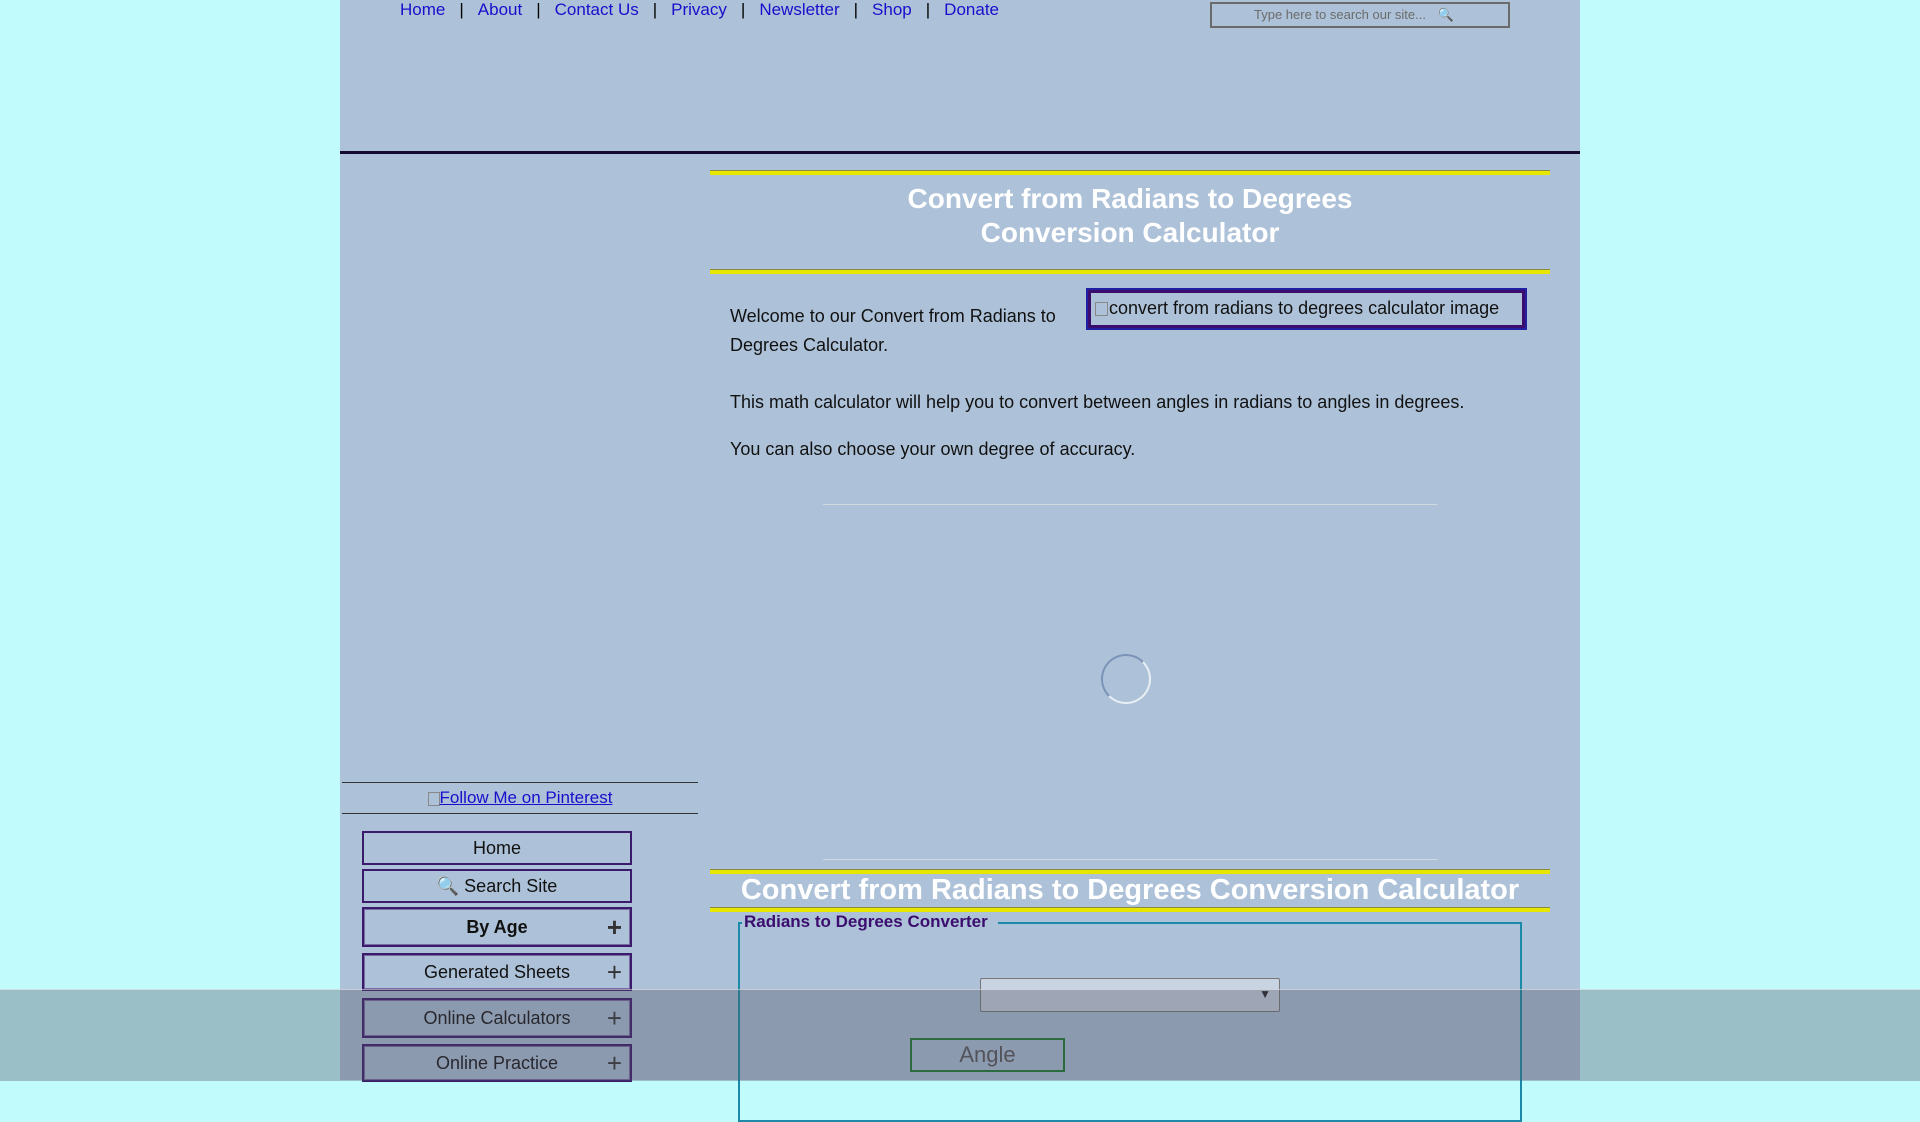 The width and height of the screenshot is (1920, 1122). What do you see at coordinates (1130, 859) in the screenshot?
I see `ad-divider-bottom` at bounding box center [1130, 859].